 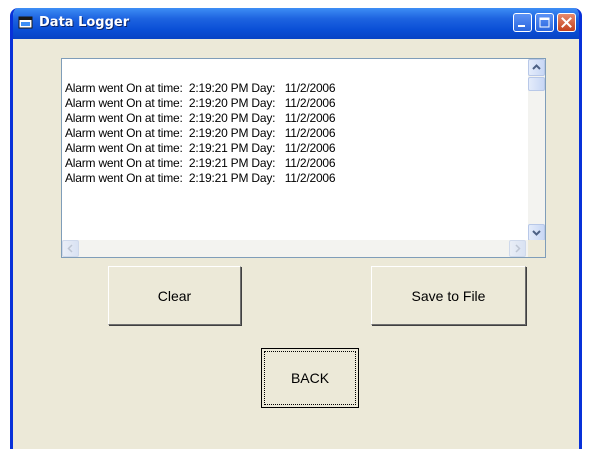 I want to click on scroll-left-button, so click(x=70, y=248).